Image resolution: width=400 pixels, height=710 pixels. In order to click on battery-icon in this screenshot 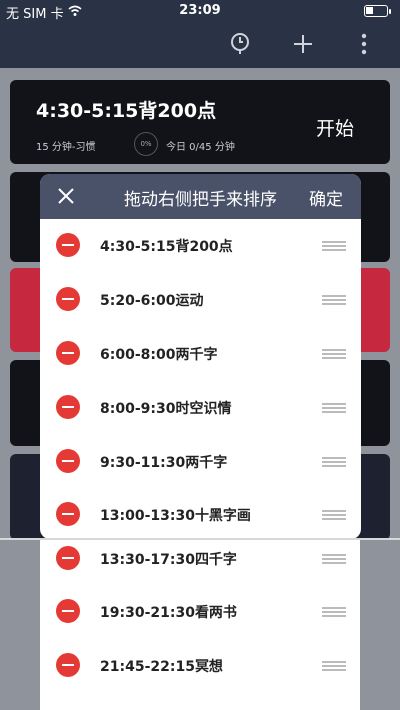, I will do `click(376, 11)`.